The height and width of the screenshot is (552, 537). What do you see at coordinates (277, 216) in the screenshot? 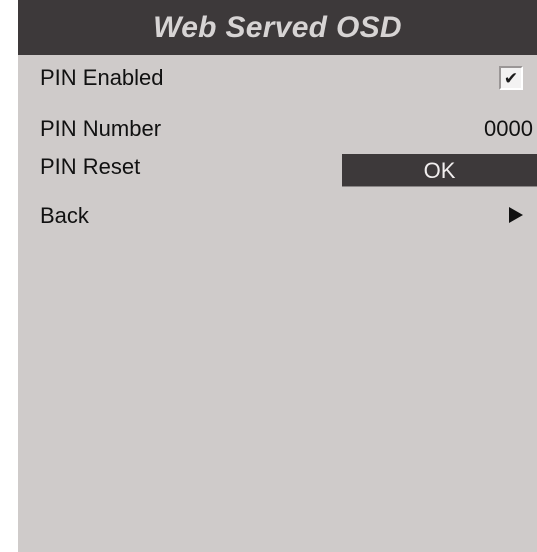
I see `menu-item-back: Back` at bounding box center [277, 216].